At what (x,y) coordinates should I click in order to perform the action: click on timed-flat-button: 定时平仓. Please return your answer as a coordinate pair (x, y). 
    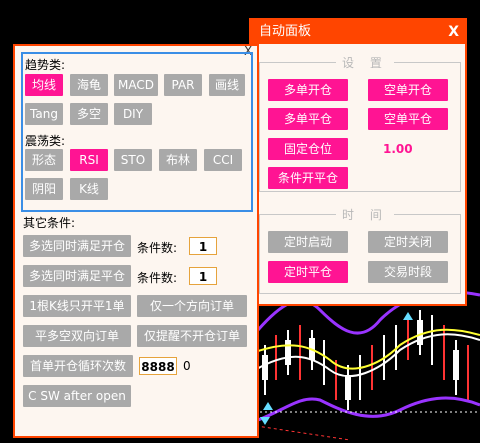
    Looking at the image, I should click on (308, 272).